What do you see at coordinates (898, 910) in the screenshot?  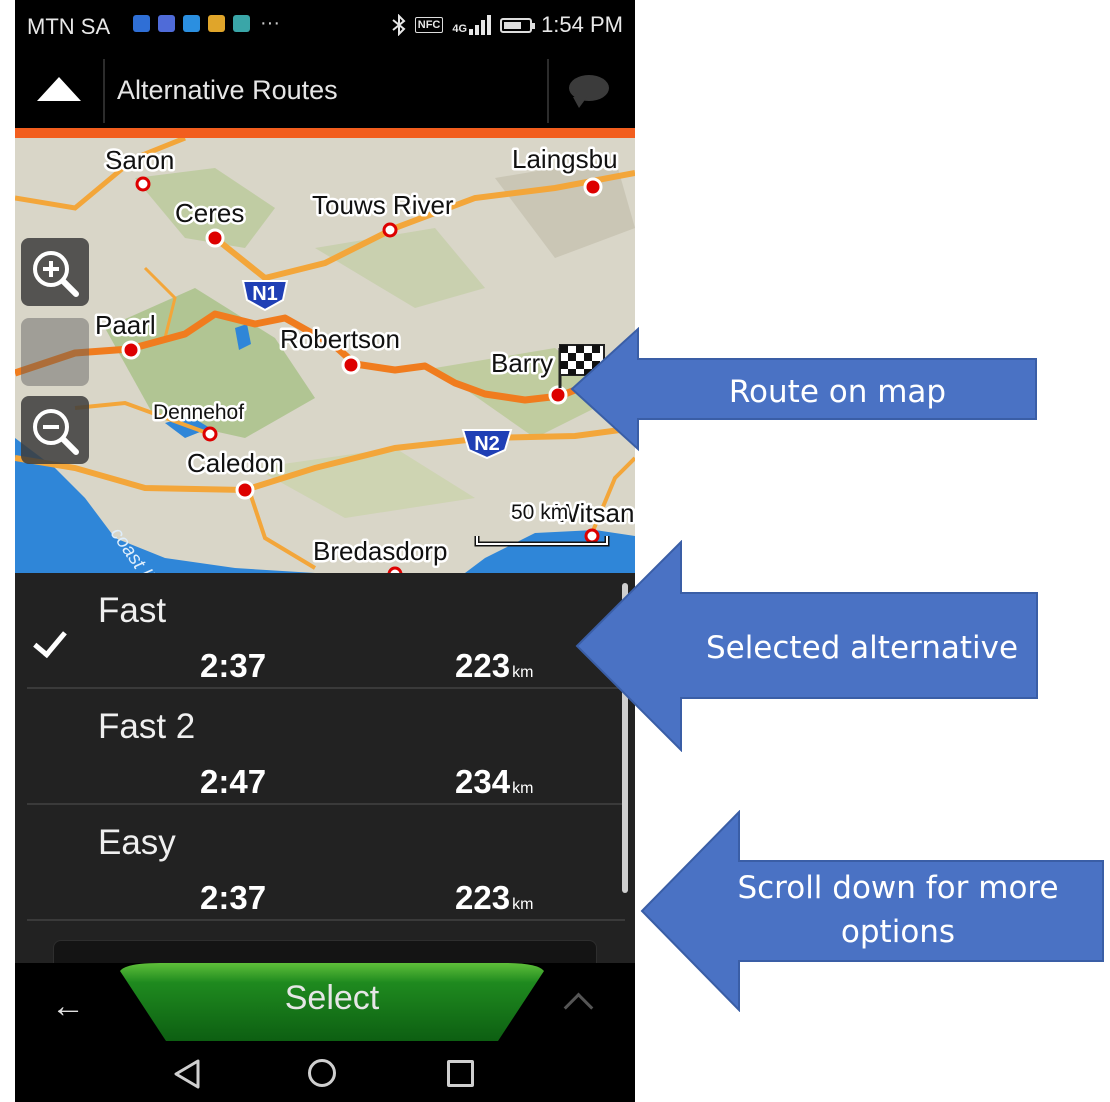 I see `scroll-down-callout-label: Scroll down for more options` at bounding box center [898, 910].